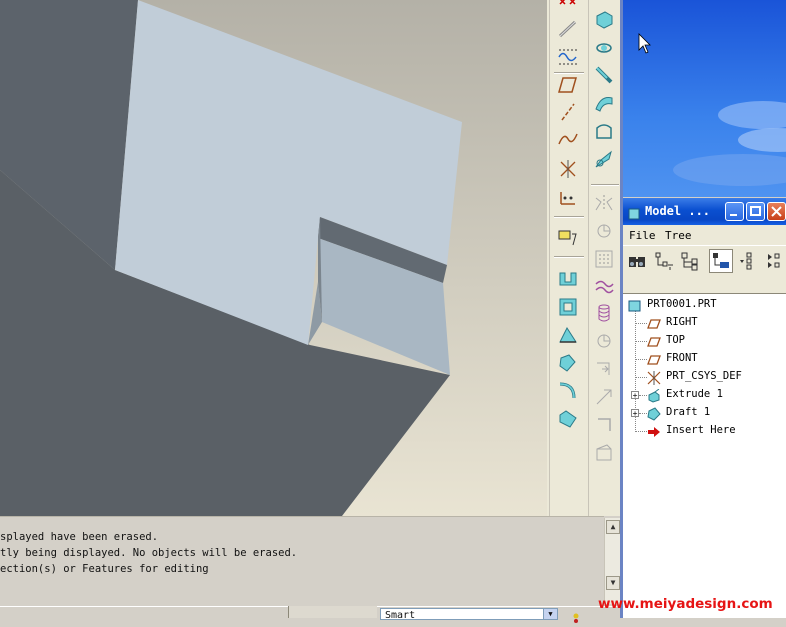 The height and width of the screenshot is (627, 786). Describe the element at coordinates (704, 285) in the screenshot. I see `tree-header-gap` at that location.